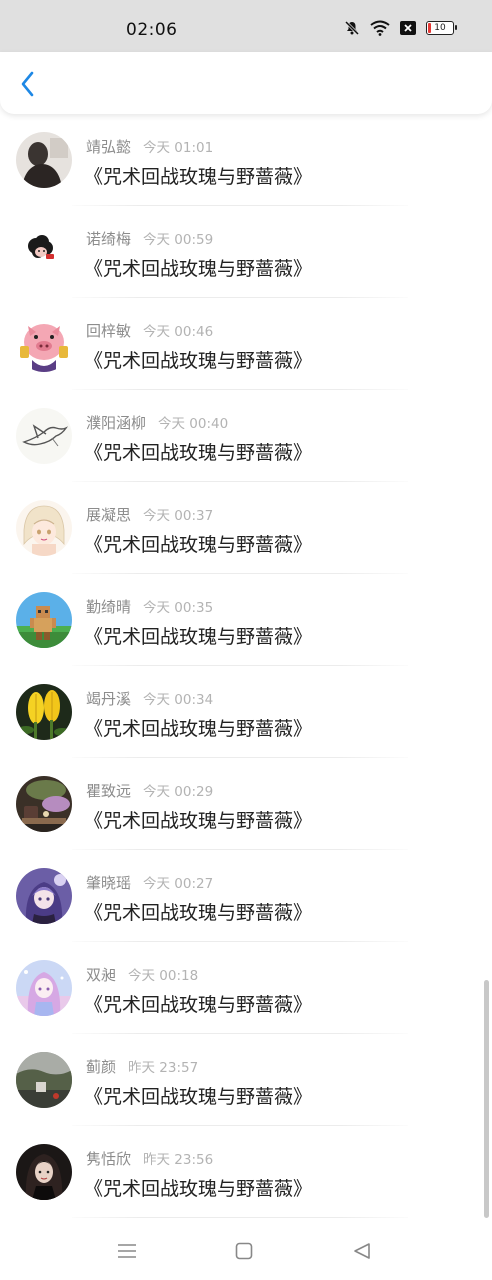  What do you see at coordinates (109, 699) in the screenshot?
I see `sender-name: 竭丹溪` at bounding box center [109, 699].